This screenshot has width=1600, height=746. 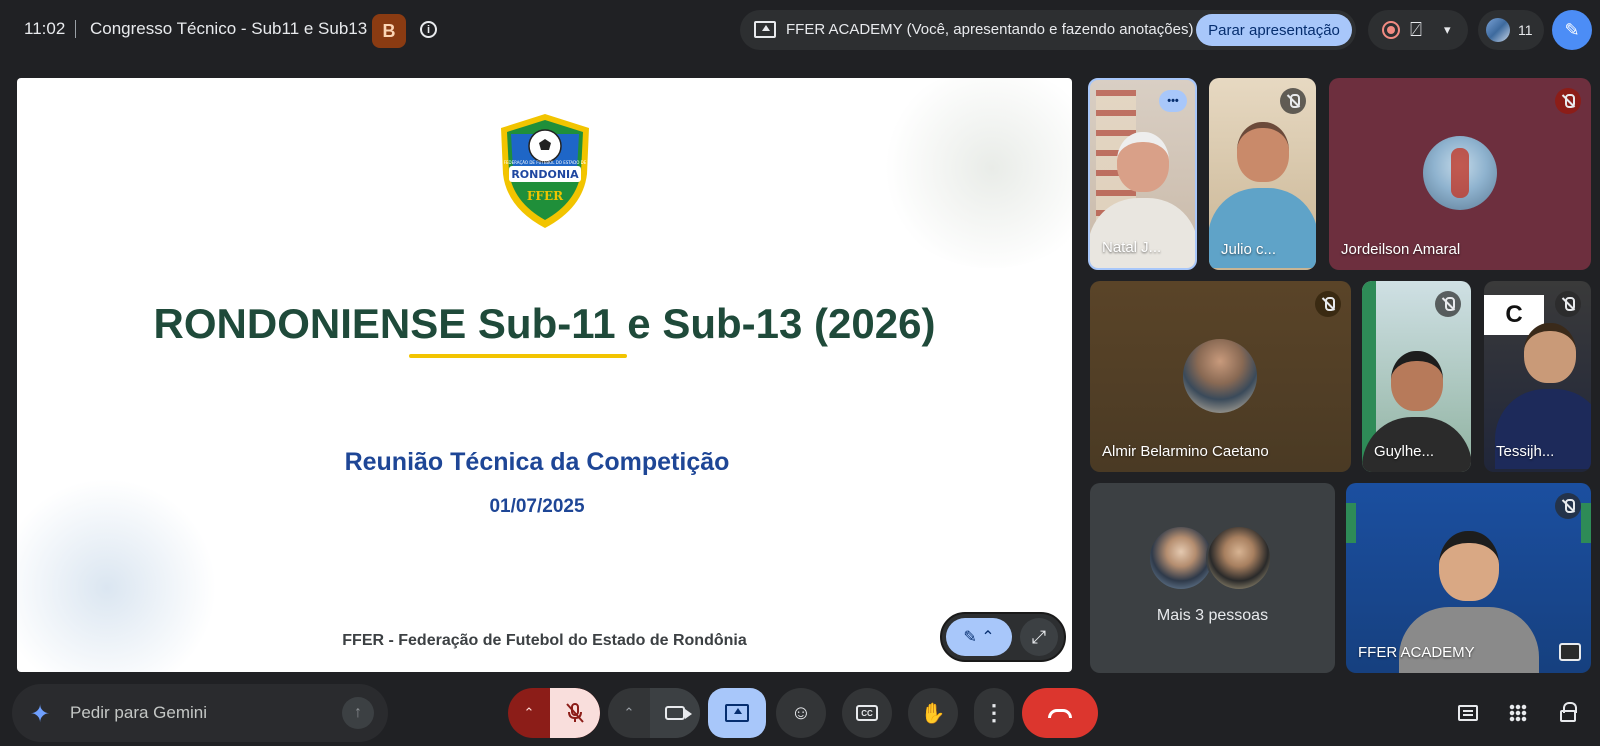 I want to click on clock: 11:02, so click(x=45, y=28).